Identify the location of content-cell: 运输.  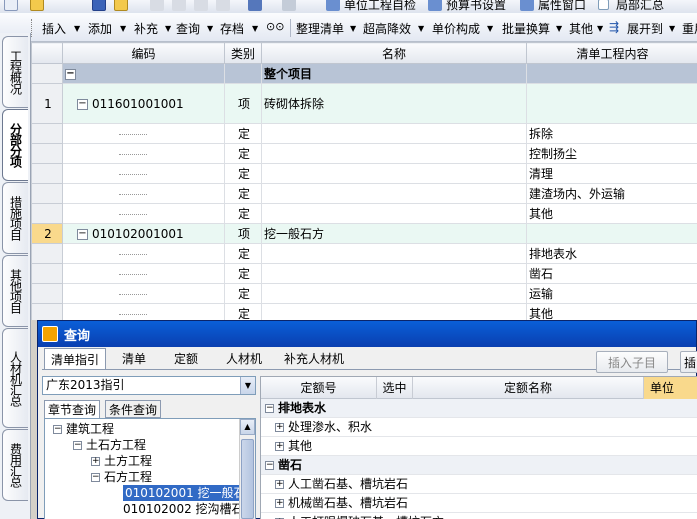
(611, 293).